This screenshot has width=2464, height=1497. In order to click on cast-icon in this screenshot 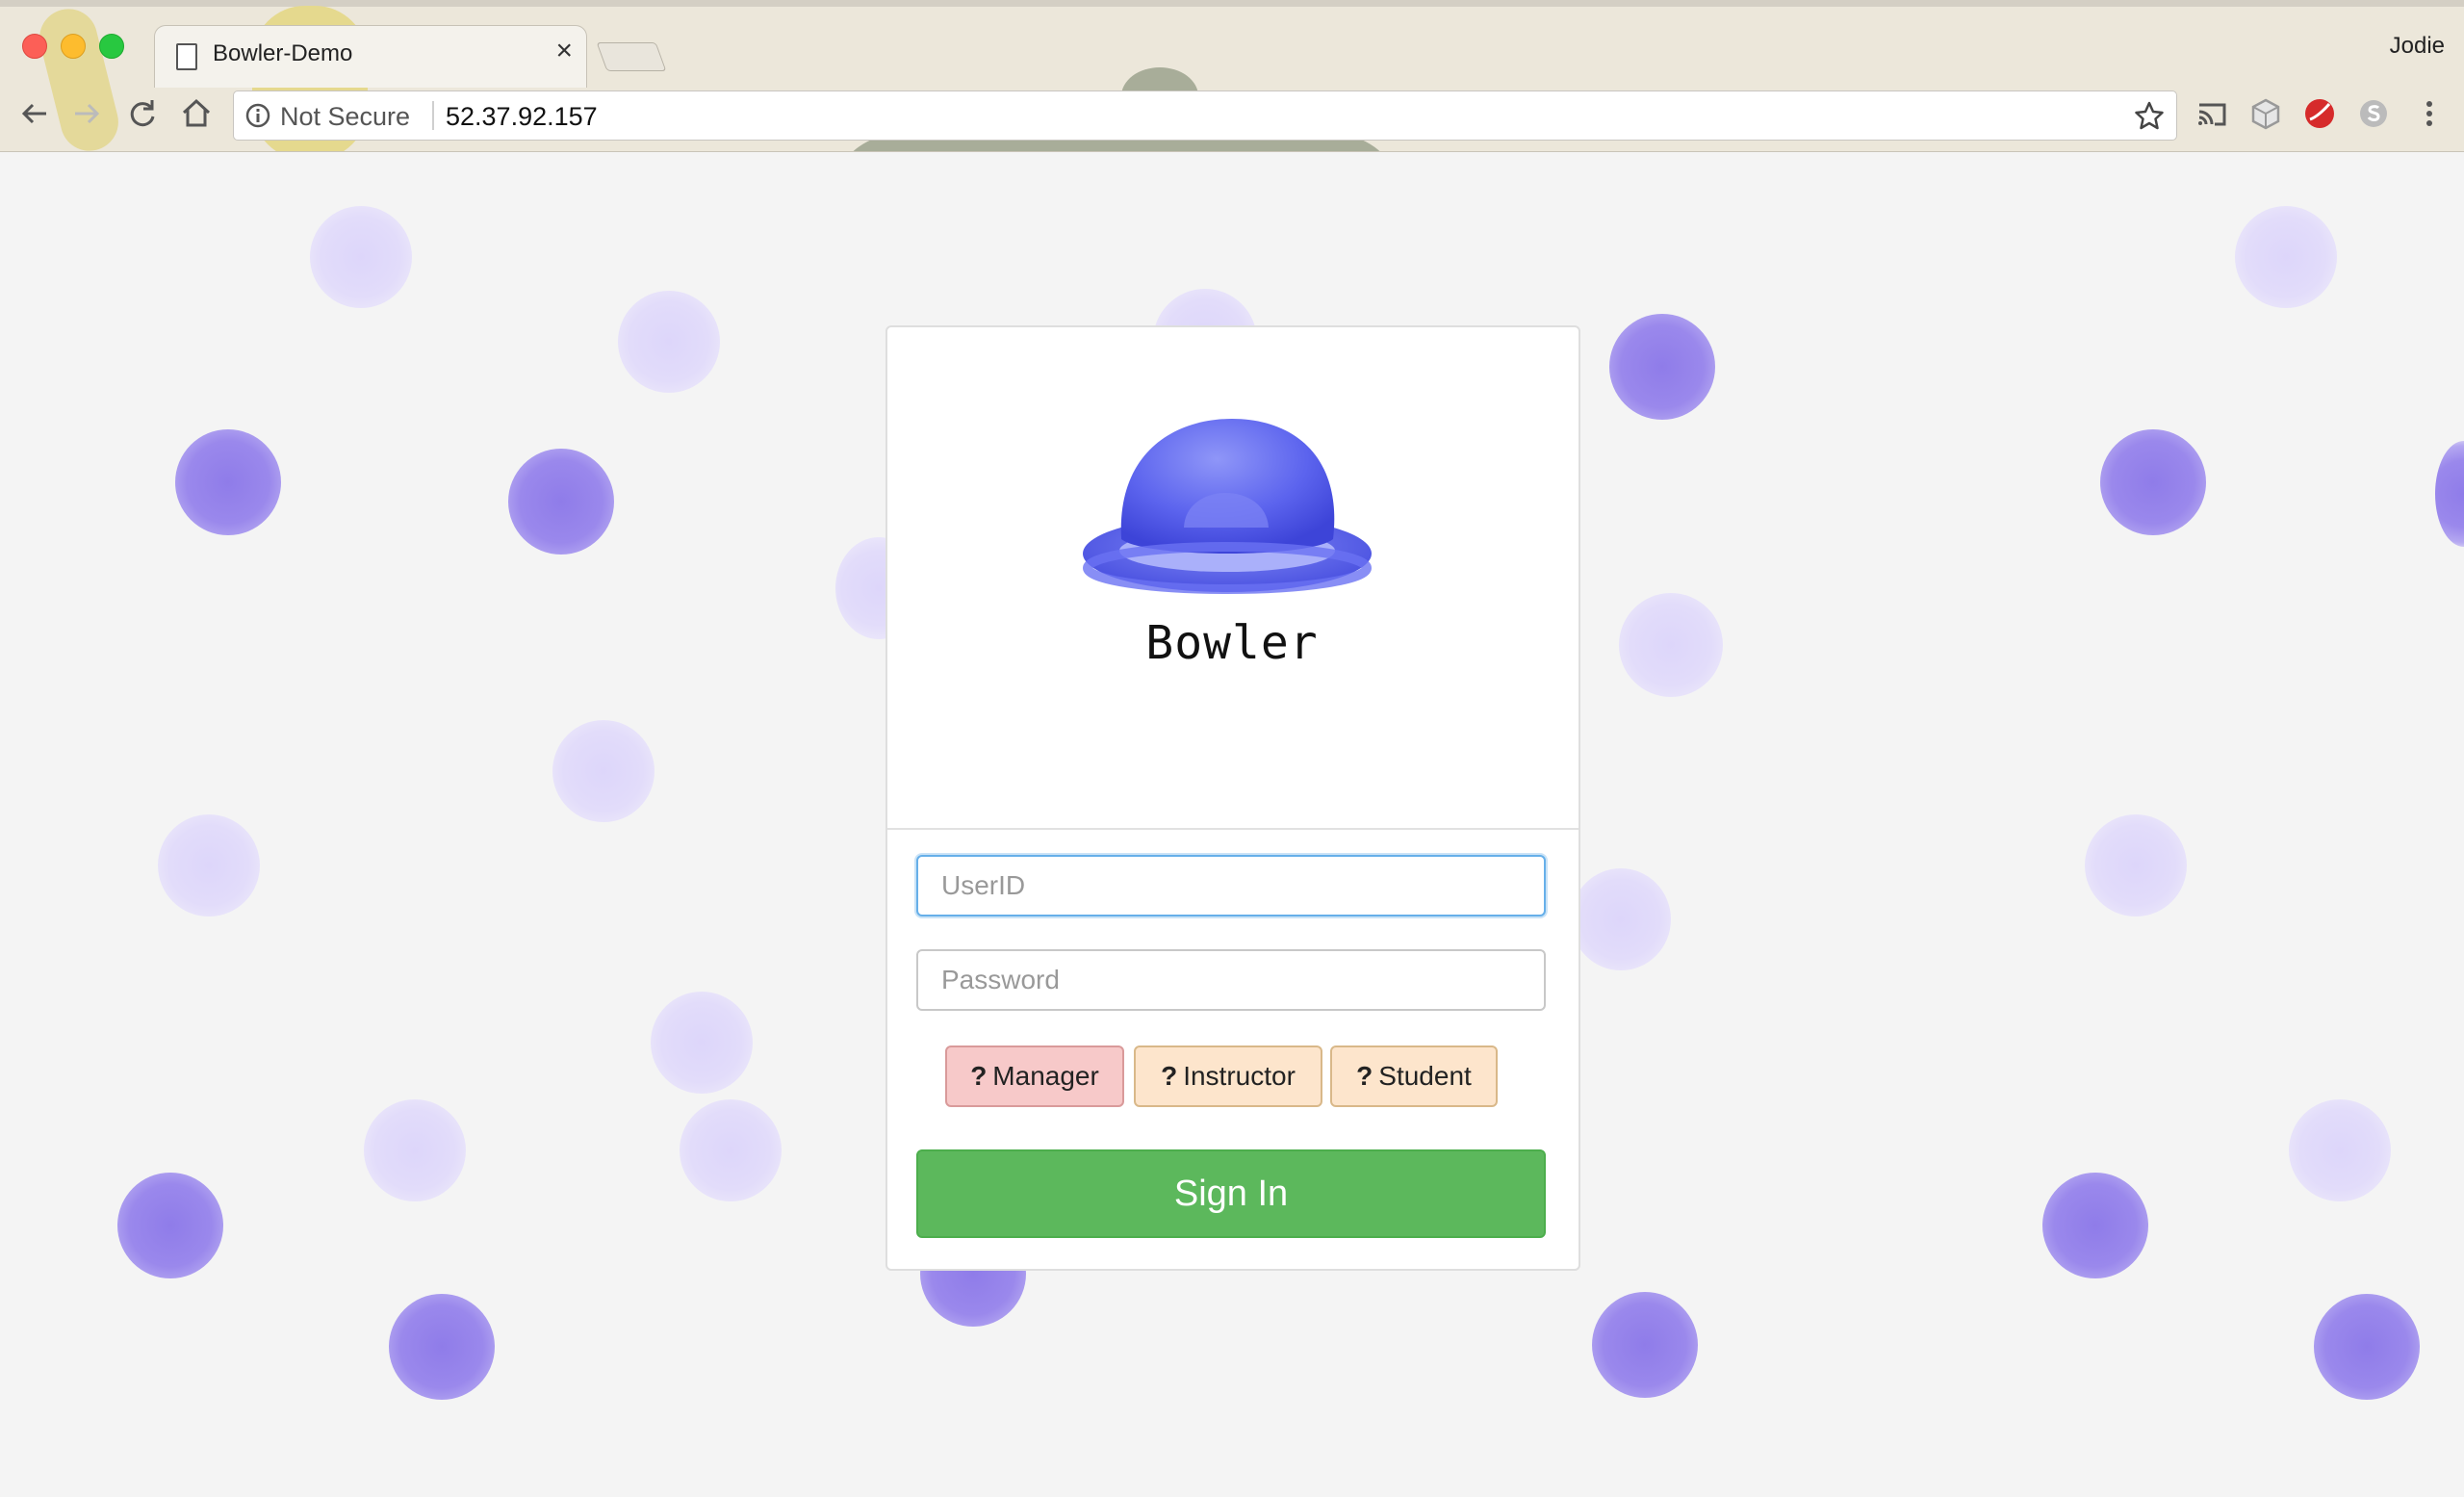, I will do `click(2212, 114)`.